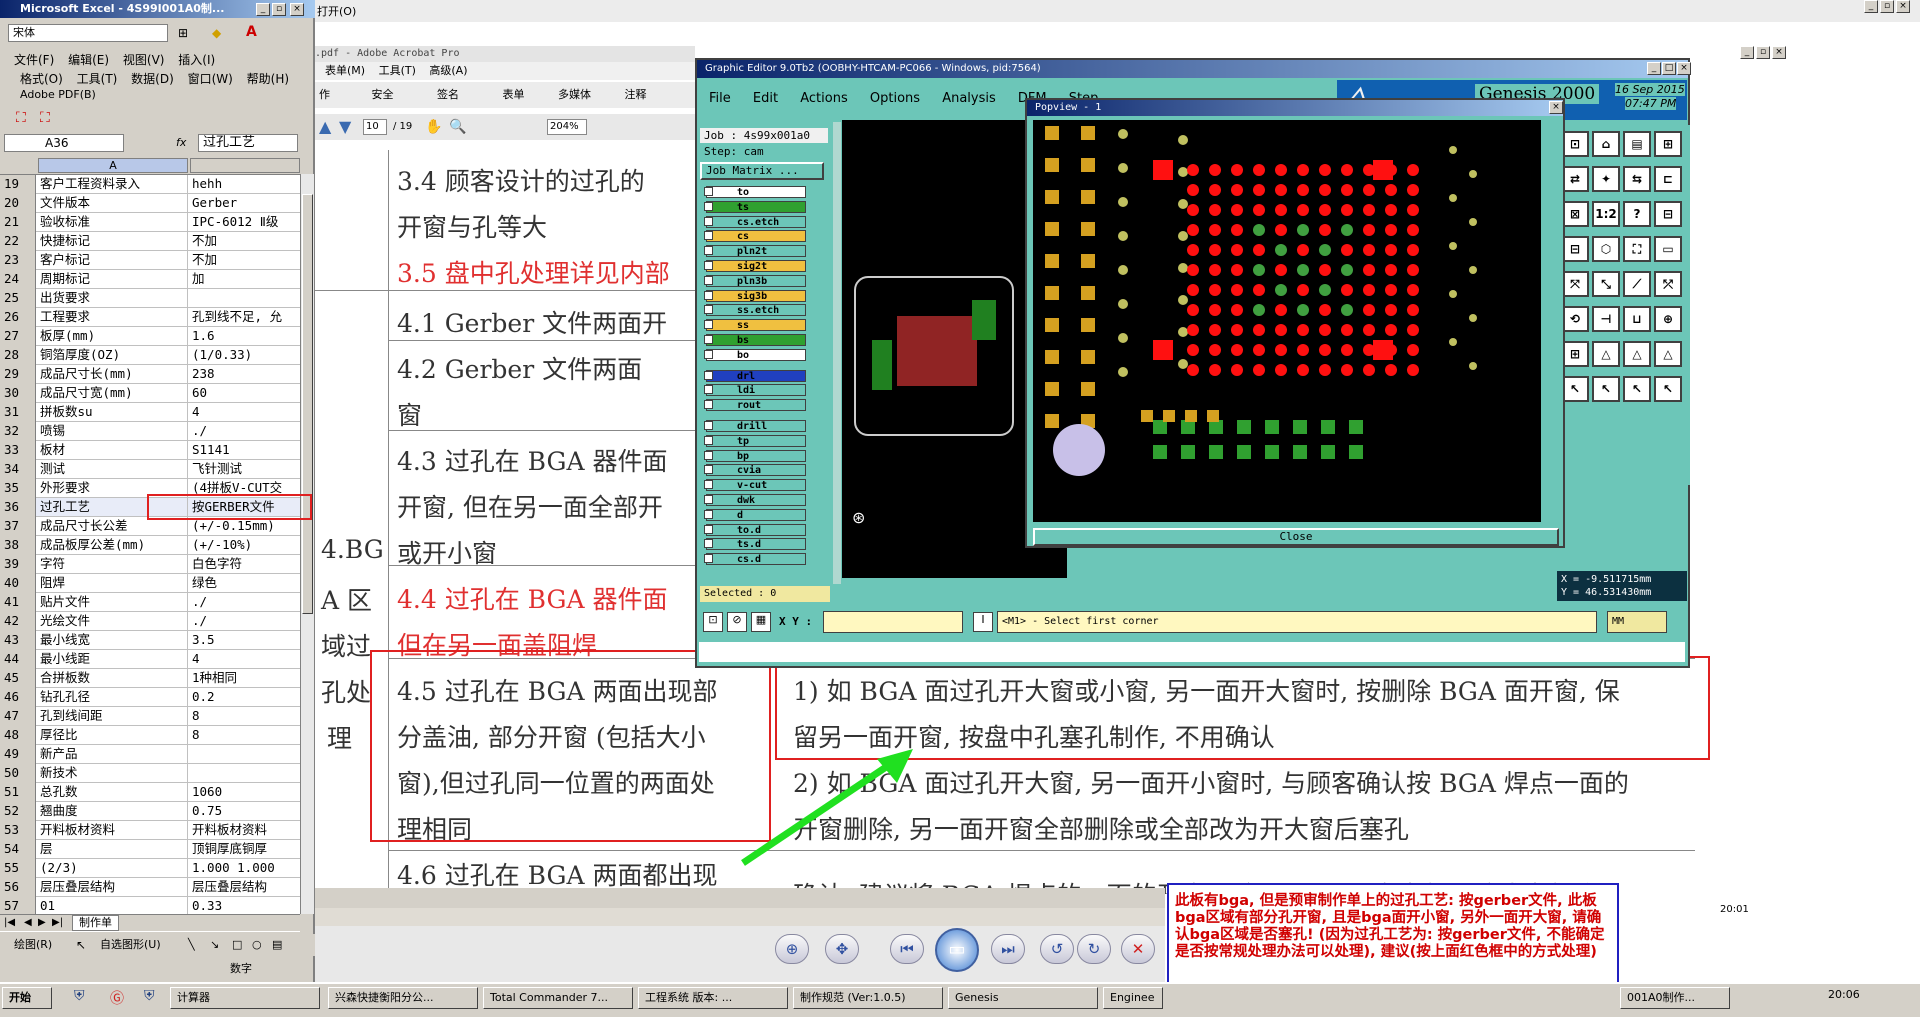  I want to click on cell-b: 1种相同, so click(245, 678).